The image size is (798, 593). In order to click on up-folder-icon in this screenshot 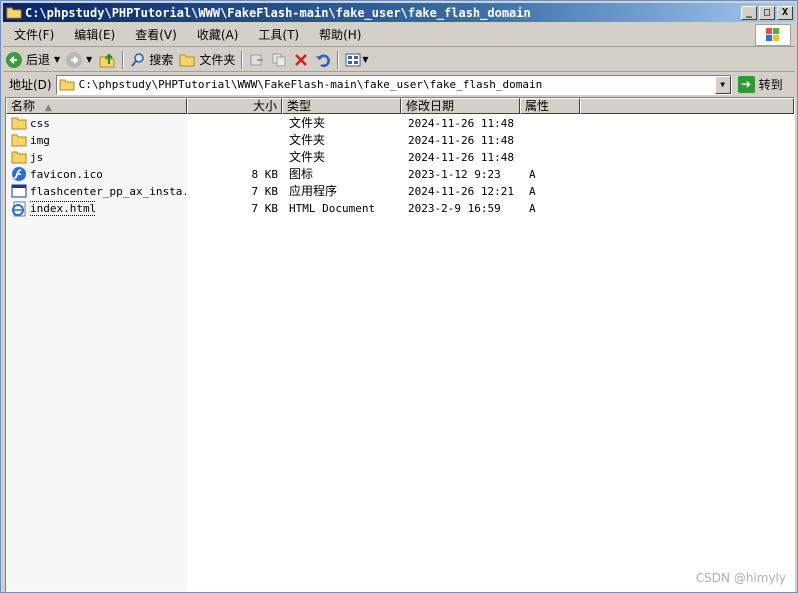, I will do `click(107, 60)`.